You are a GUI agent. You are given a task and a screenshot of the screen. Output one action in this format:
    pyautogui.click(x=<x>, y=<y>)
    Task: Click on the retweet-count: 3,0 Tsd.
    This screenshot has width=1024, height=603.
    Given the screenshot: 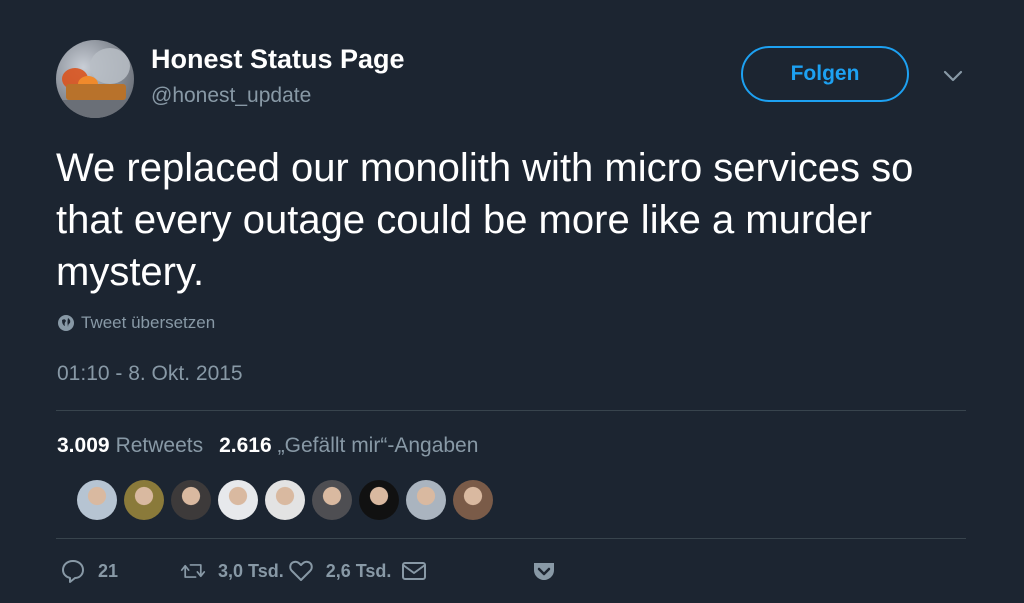 What is the action you would take?
    pyautogui.click(x=251, y=570)
    